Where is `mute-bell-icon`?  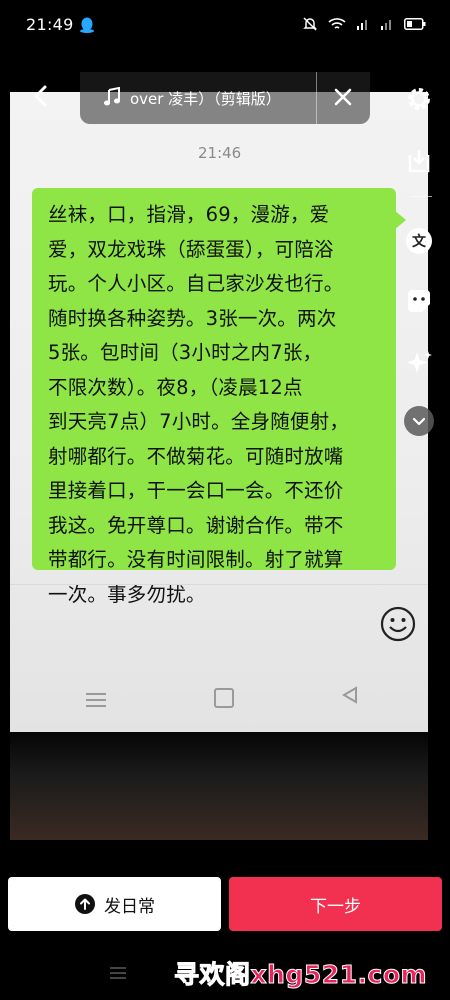
mute-bell-icon is located at coordinates (310, 24).